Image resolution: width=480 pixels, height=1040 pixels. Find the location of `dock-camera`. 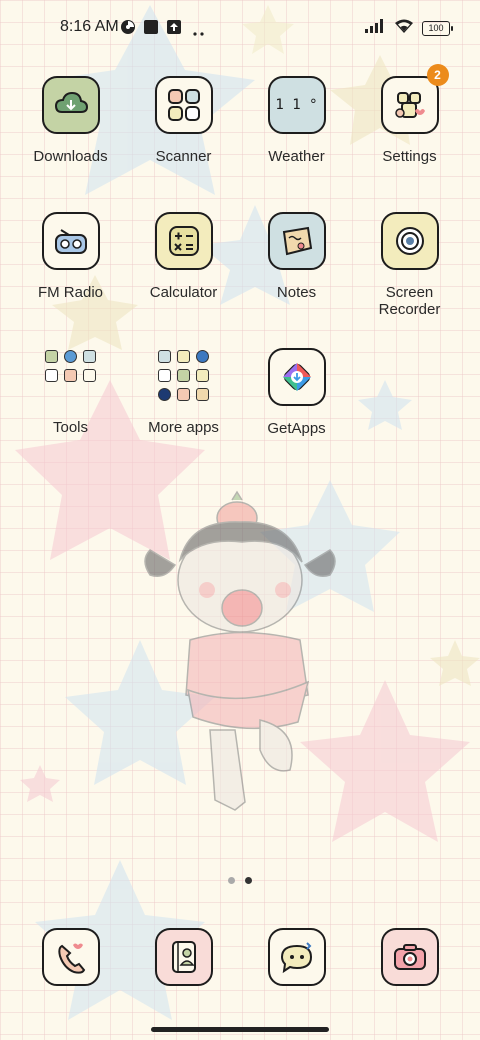

dock-camera is located at coordinates (409, 957).